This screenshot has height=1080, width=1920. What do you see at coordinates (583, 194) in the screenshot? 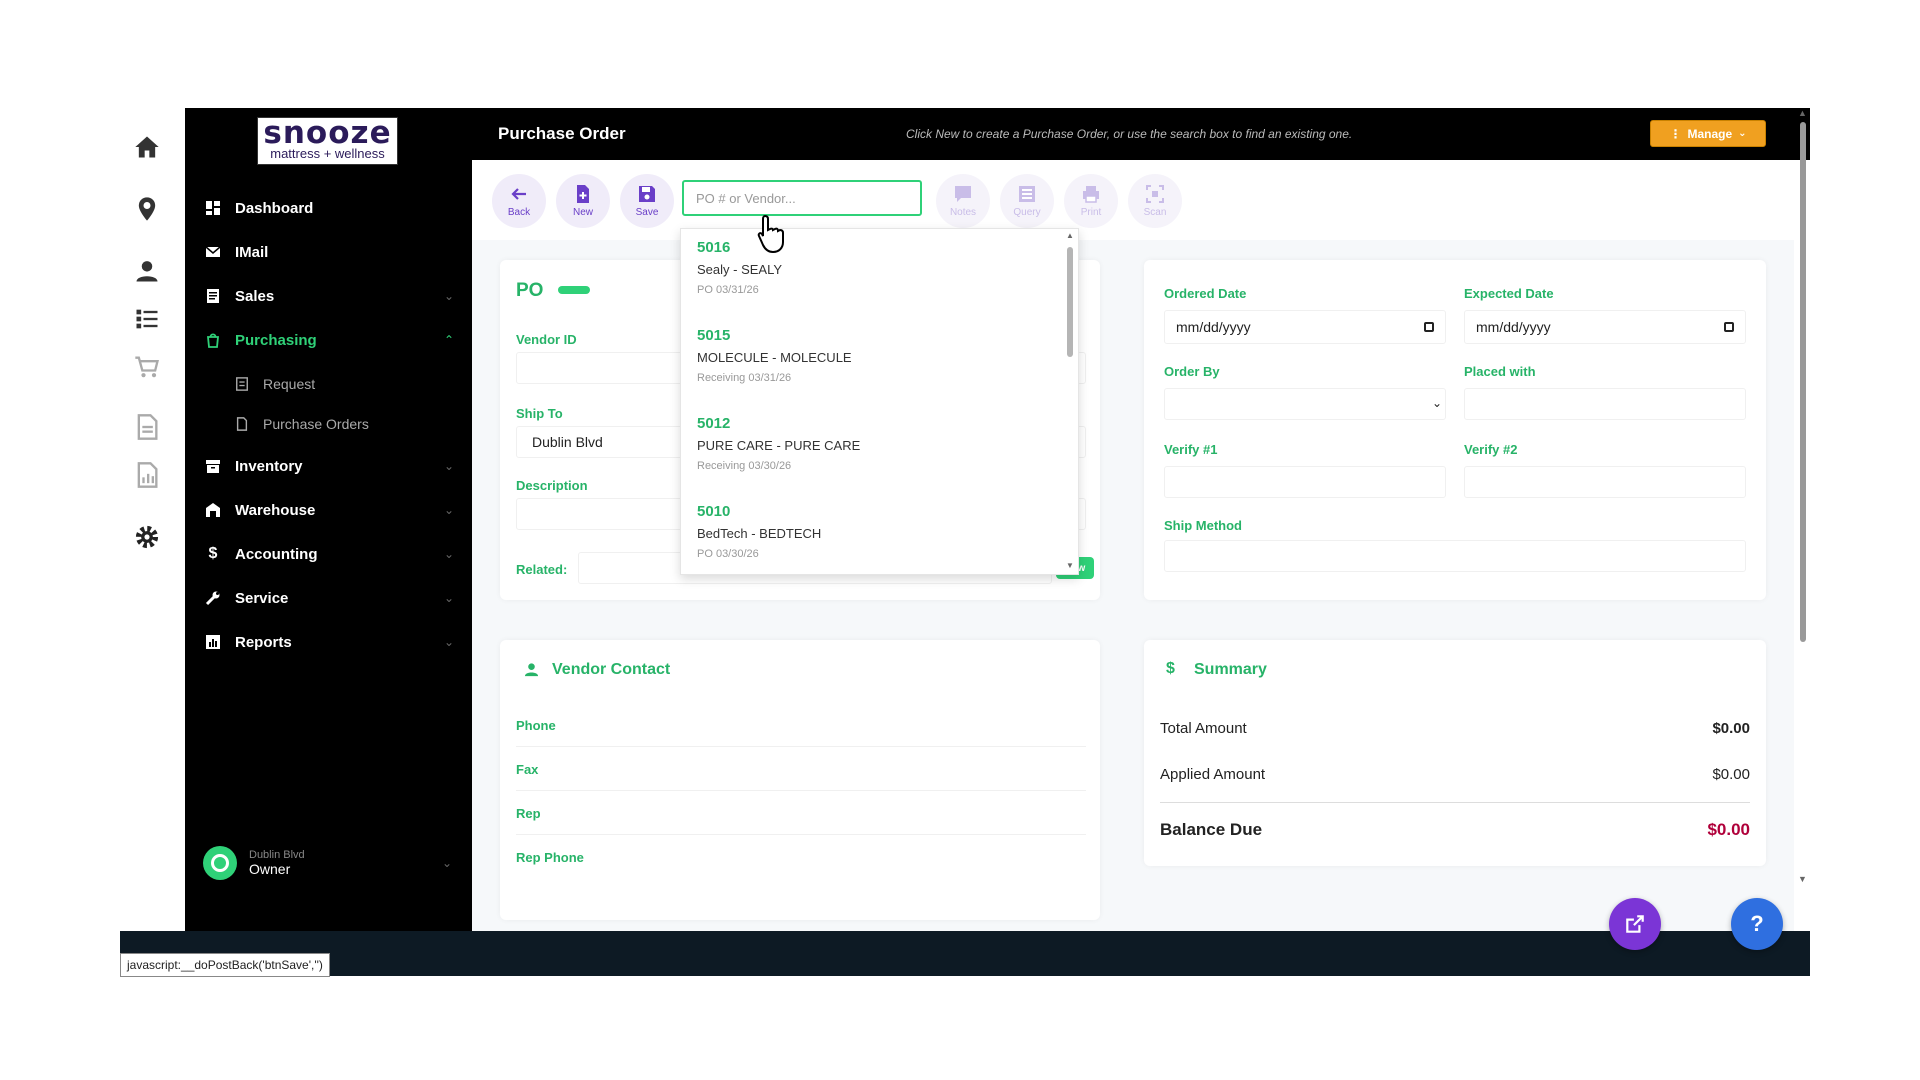
I see `new-file-icon` at bounding box center [583, 194].